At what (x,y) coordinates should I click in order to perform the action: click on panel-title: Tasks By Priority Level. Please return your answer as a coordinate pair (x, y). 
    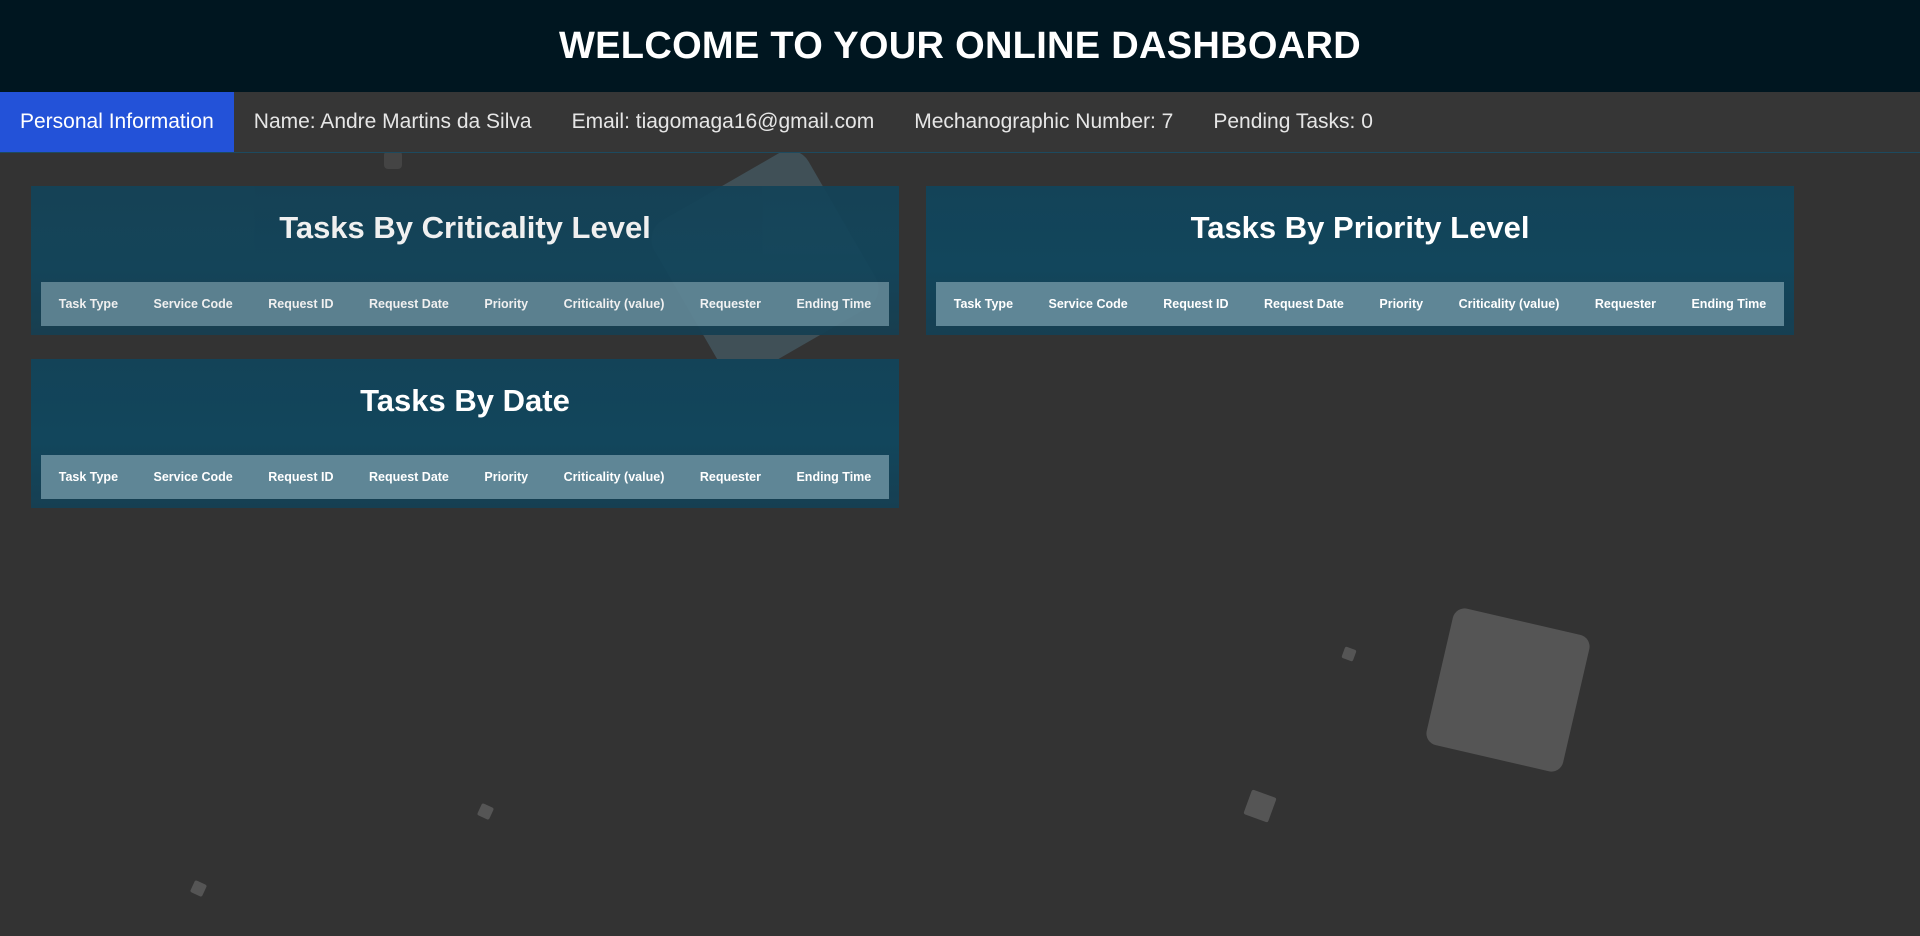
    Looking at the image, I should click on (1360, 227).